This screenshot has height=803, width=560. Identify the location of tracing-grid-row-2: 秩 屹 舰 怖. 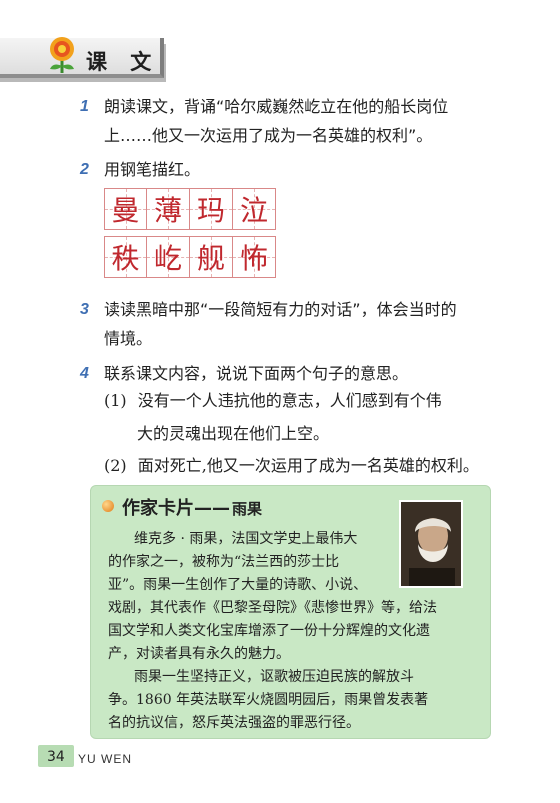
(190, 257).